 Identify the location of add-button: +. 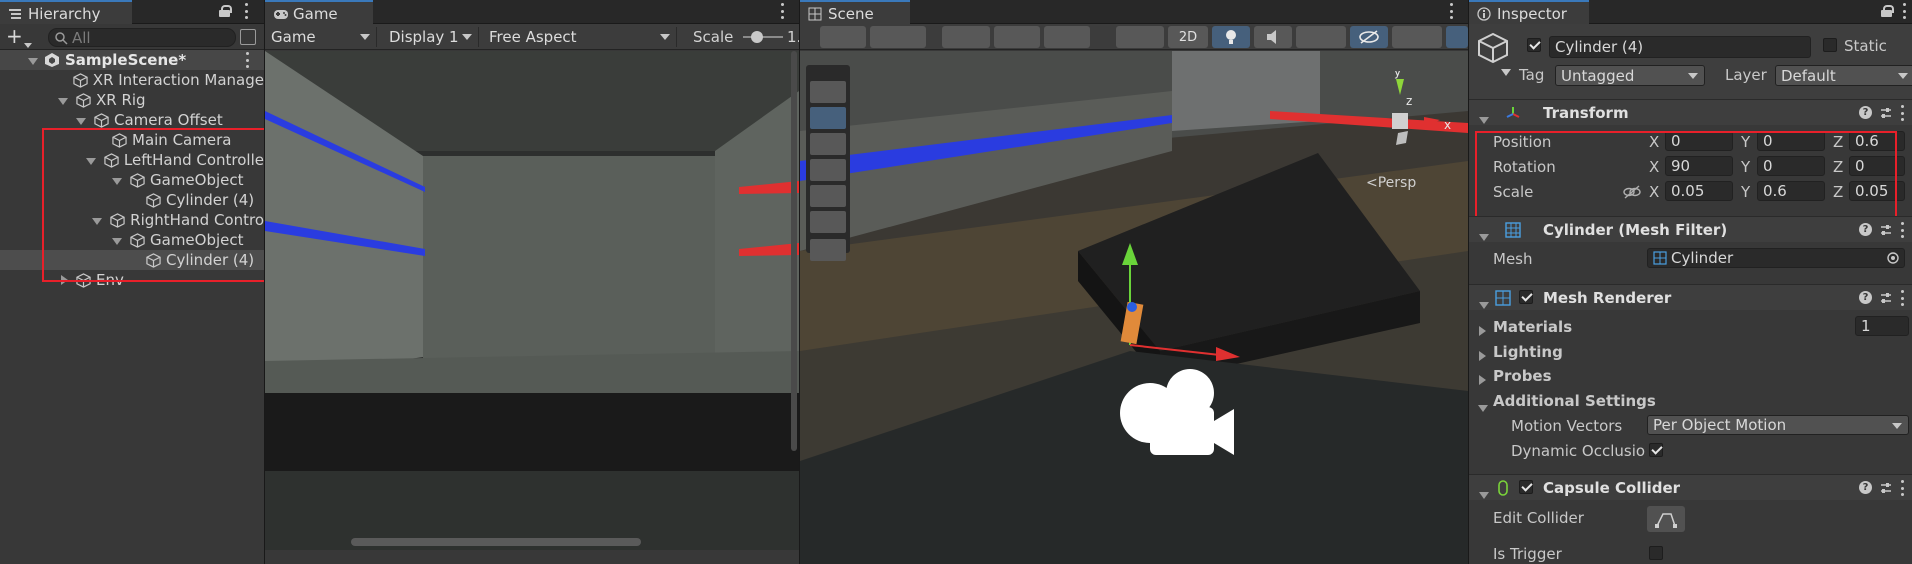
(14, 36).